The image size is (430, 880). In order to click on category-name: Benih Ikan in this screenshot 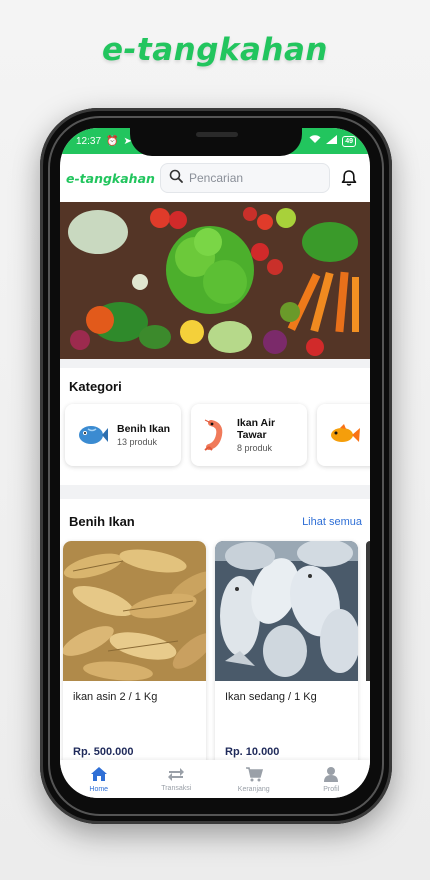, I will do `click(144, 429)`.